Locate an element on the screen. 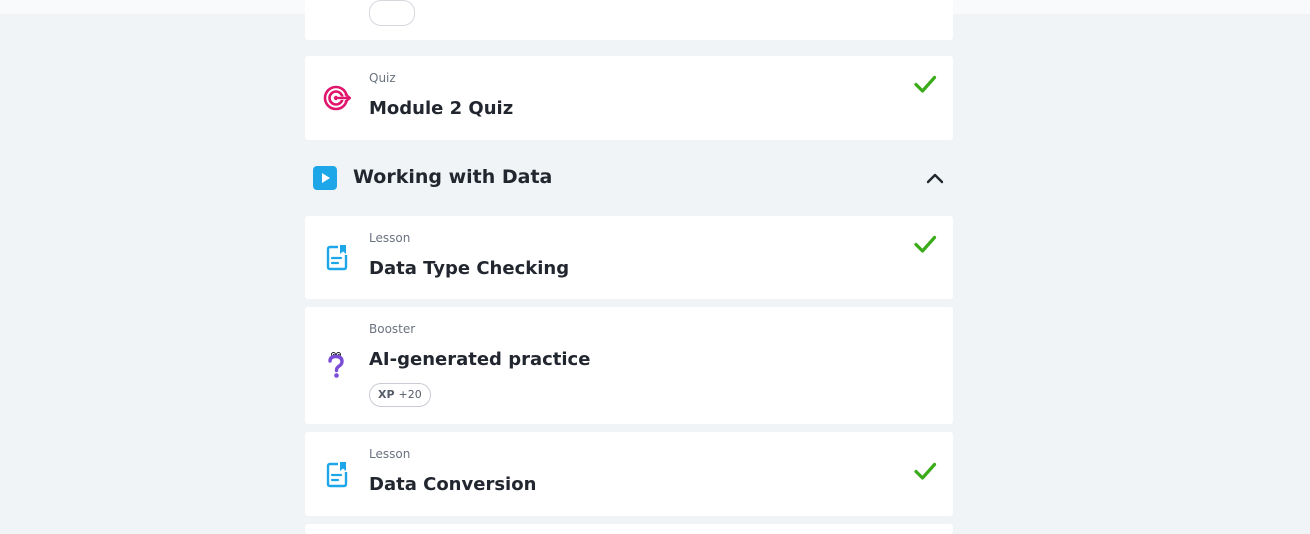 This screenshot has width=1310, height=534. item-title: AI-generated practice is located at coordinates (479, 359).